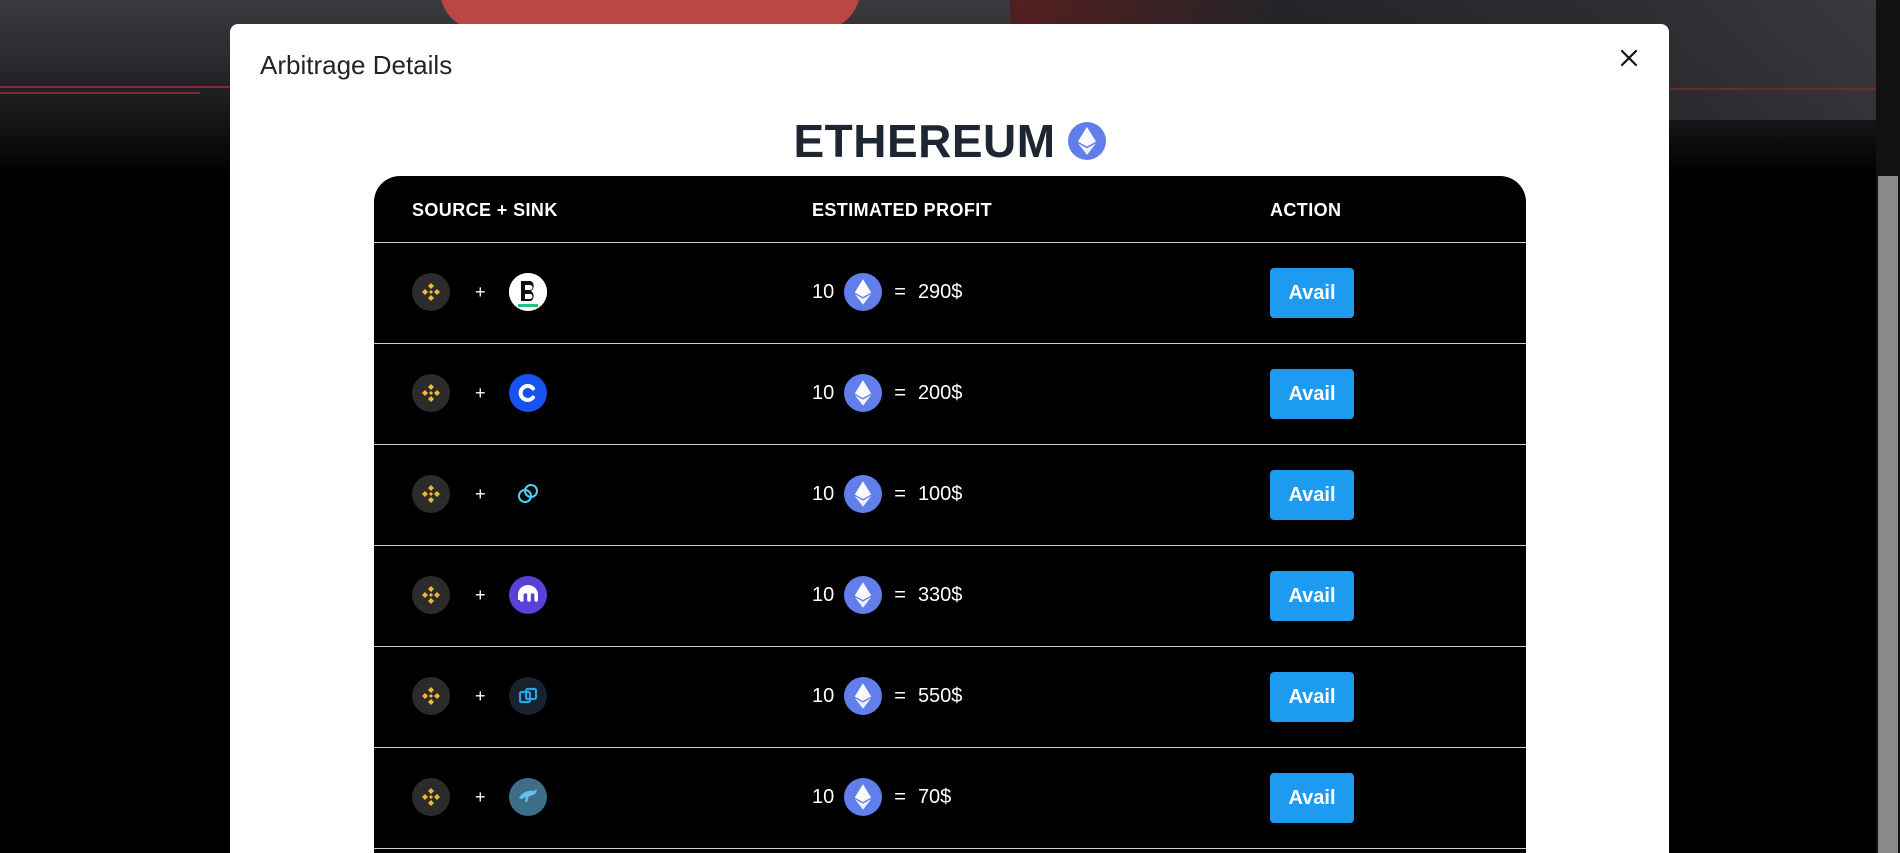  What do you see at coordinates (527, 393) in the screenshot?
I see `coinbase-icon` at bounding box center [527, 393].